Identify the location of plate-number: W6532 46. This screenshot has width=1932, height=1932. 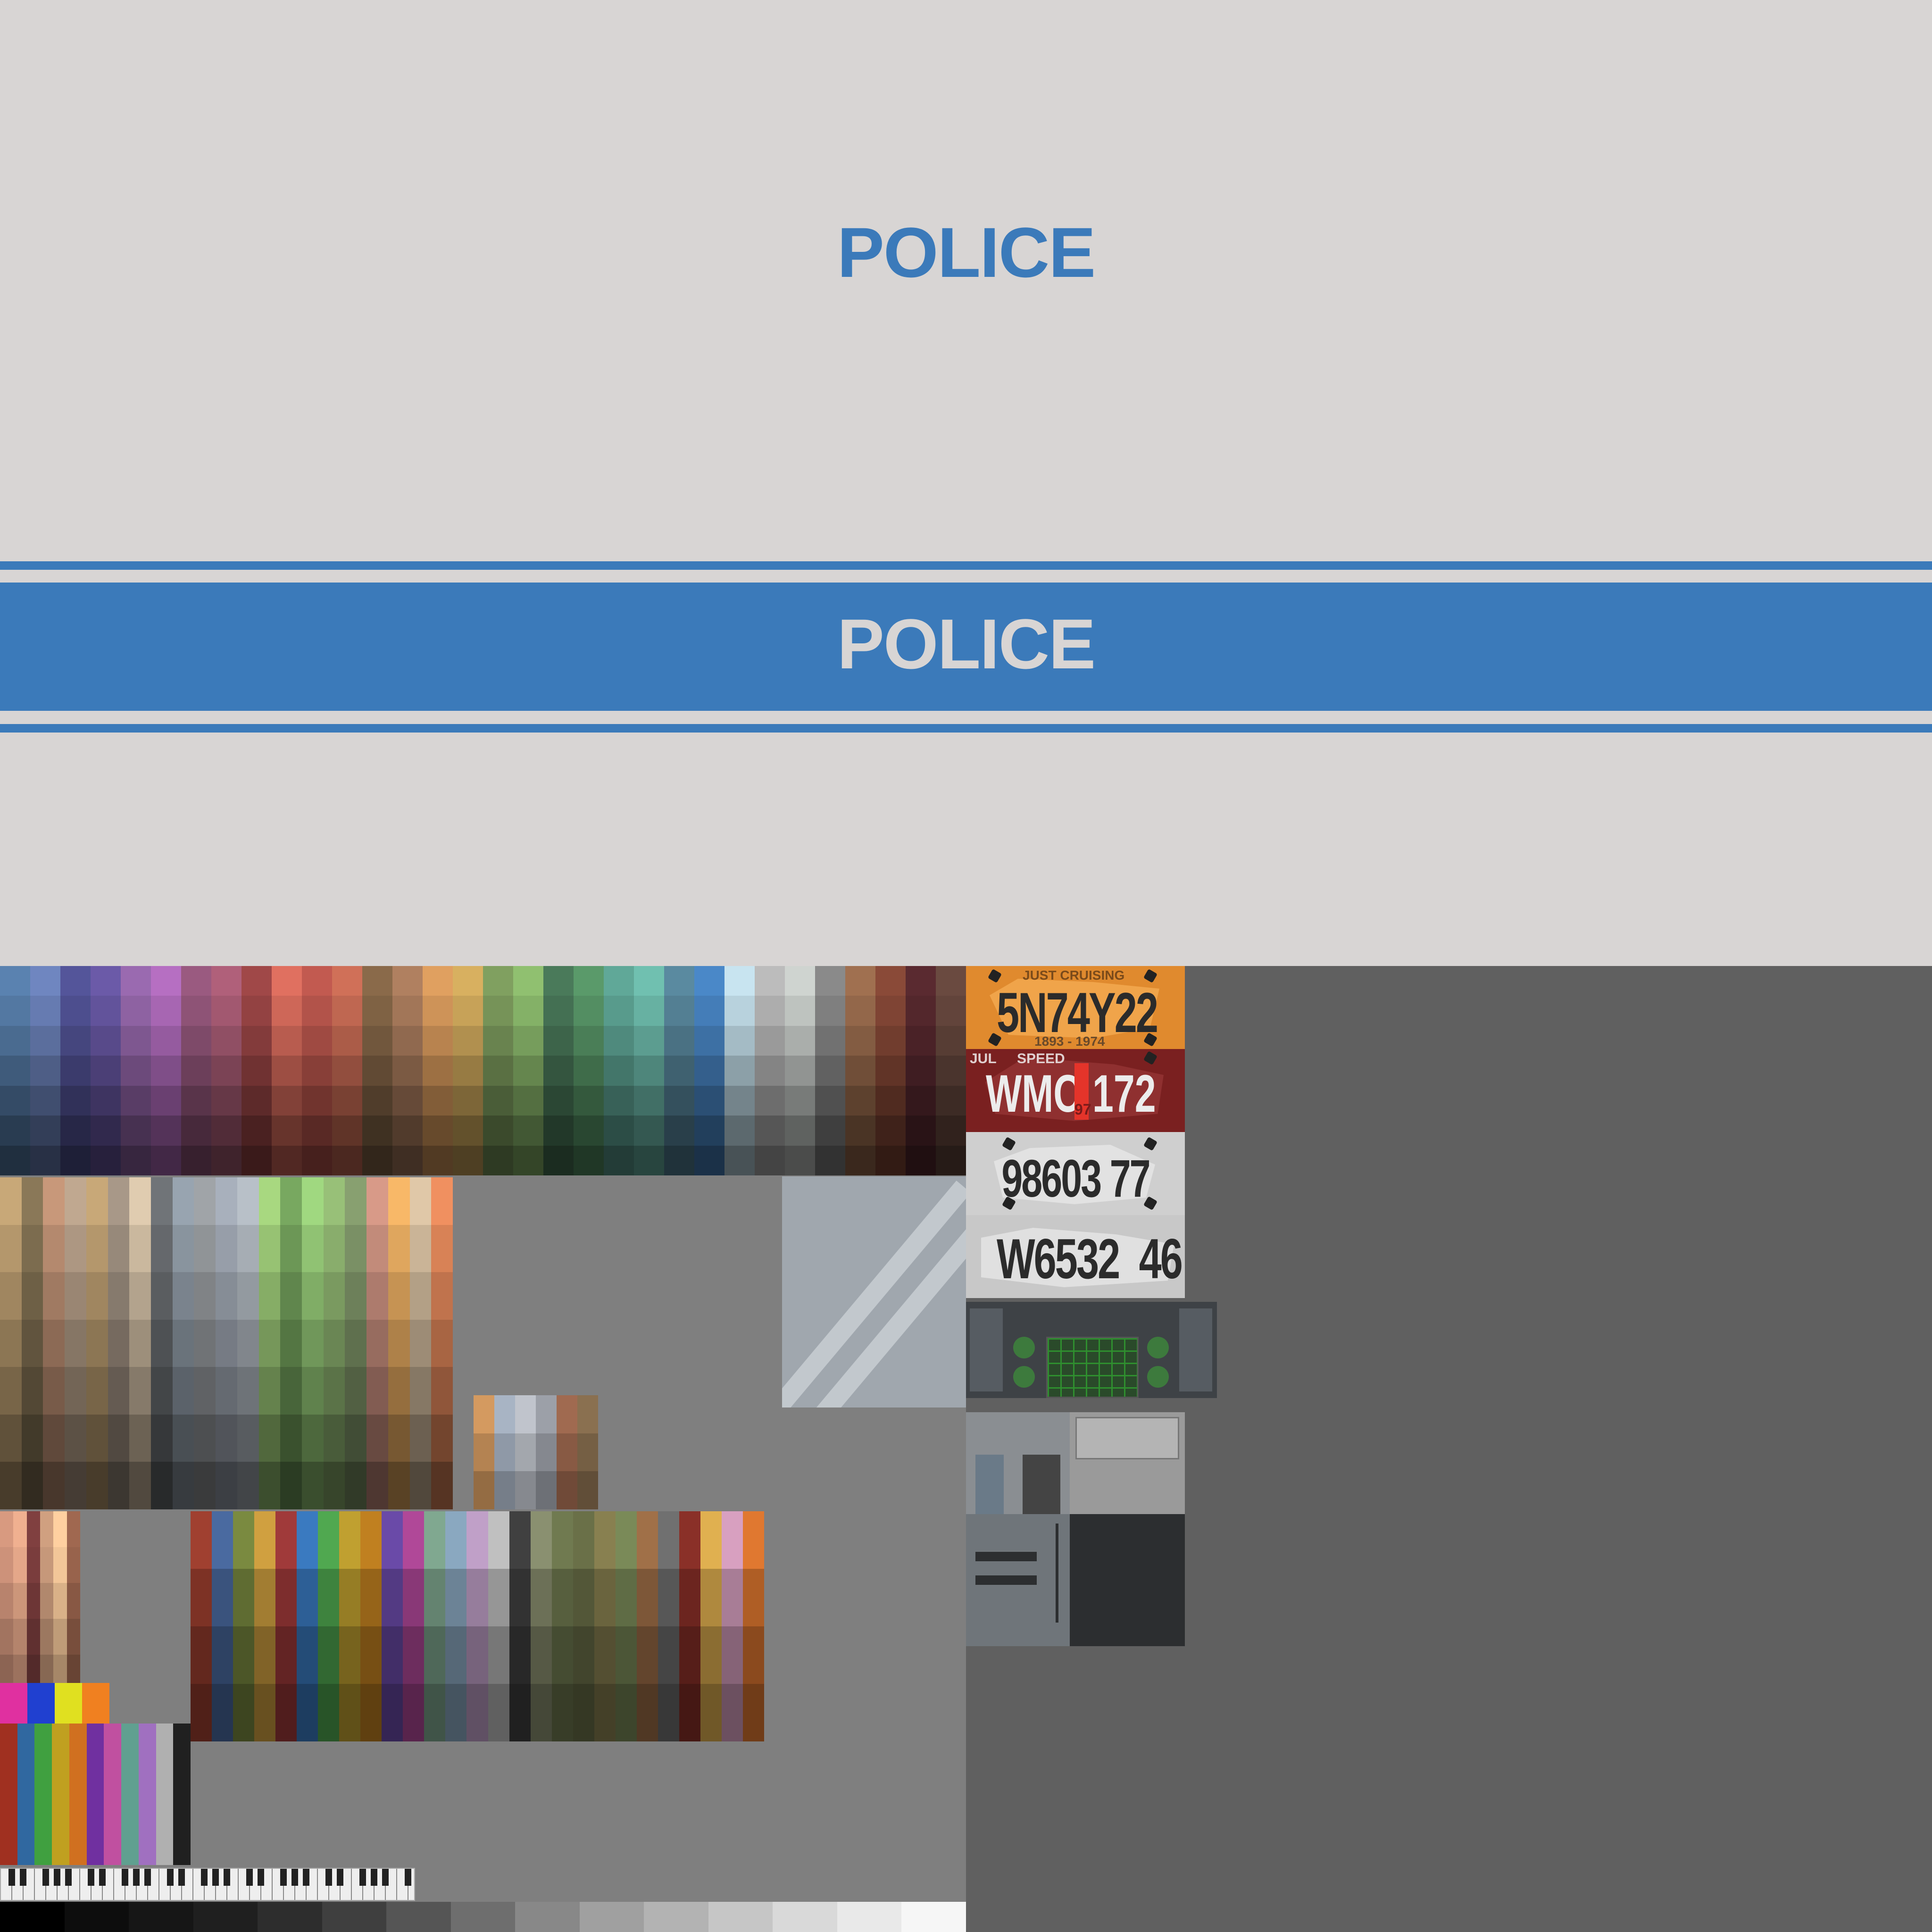
(1089, 1259).